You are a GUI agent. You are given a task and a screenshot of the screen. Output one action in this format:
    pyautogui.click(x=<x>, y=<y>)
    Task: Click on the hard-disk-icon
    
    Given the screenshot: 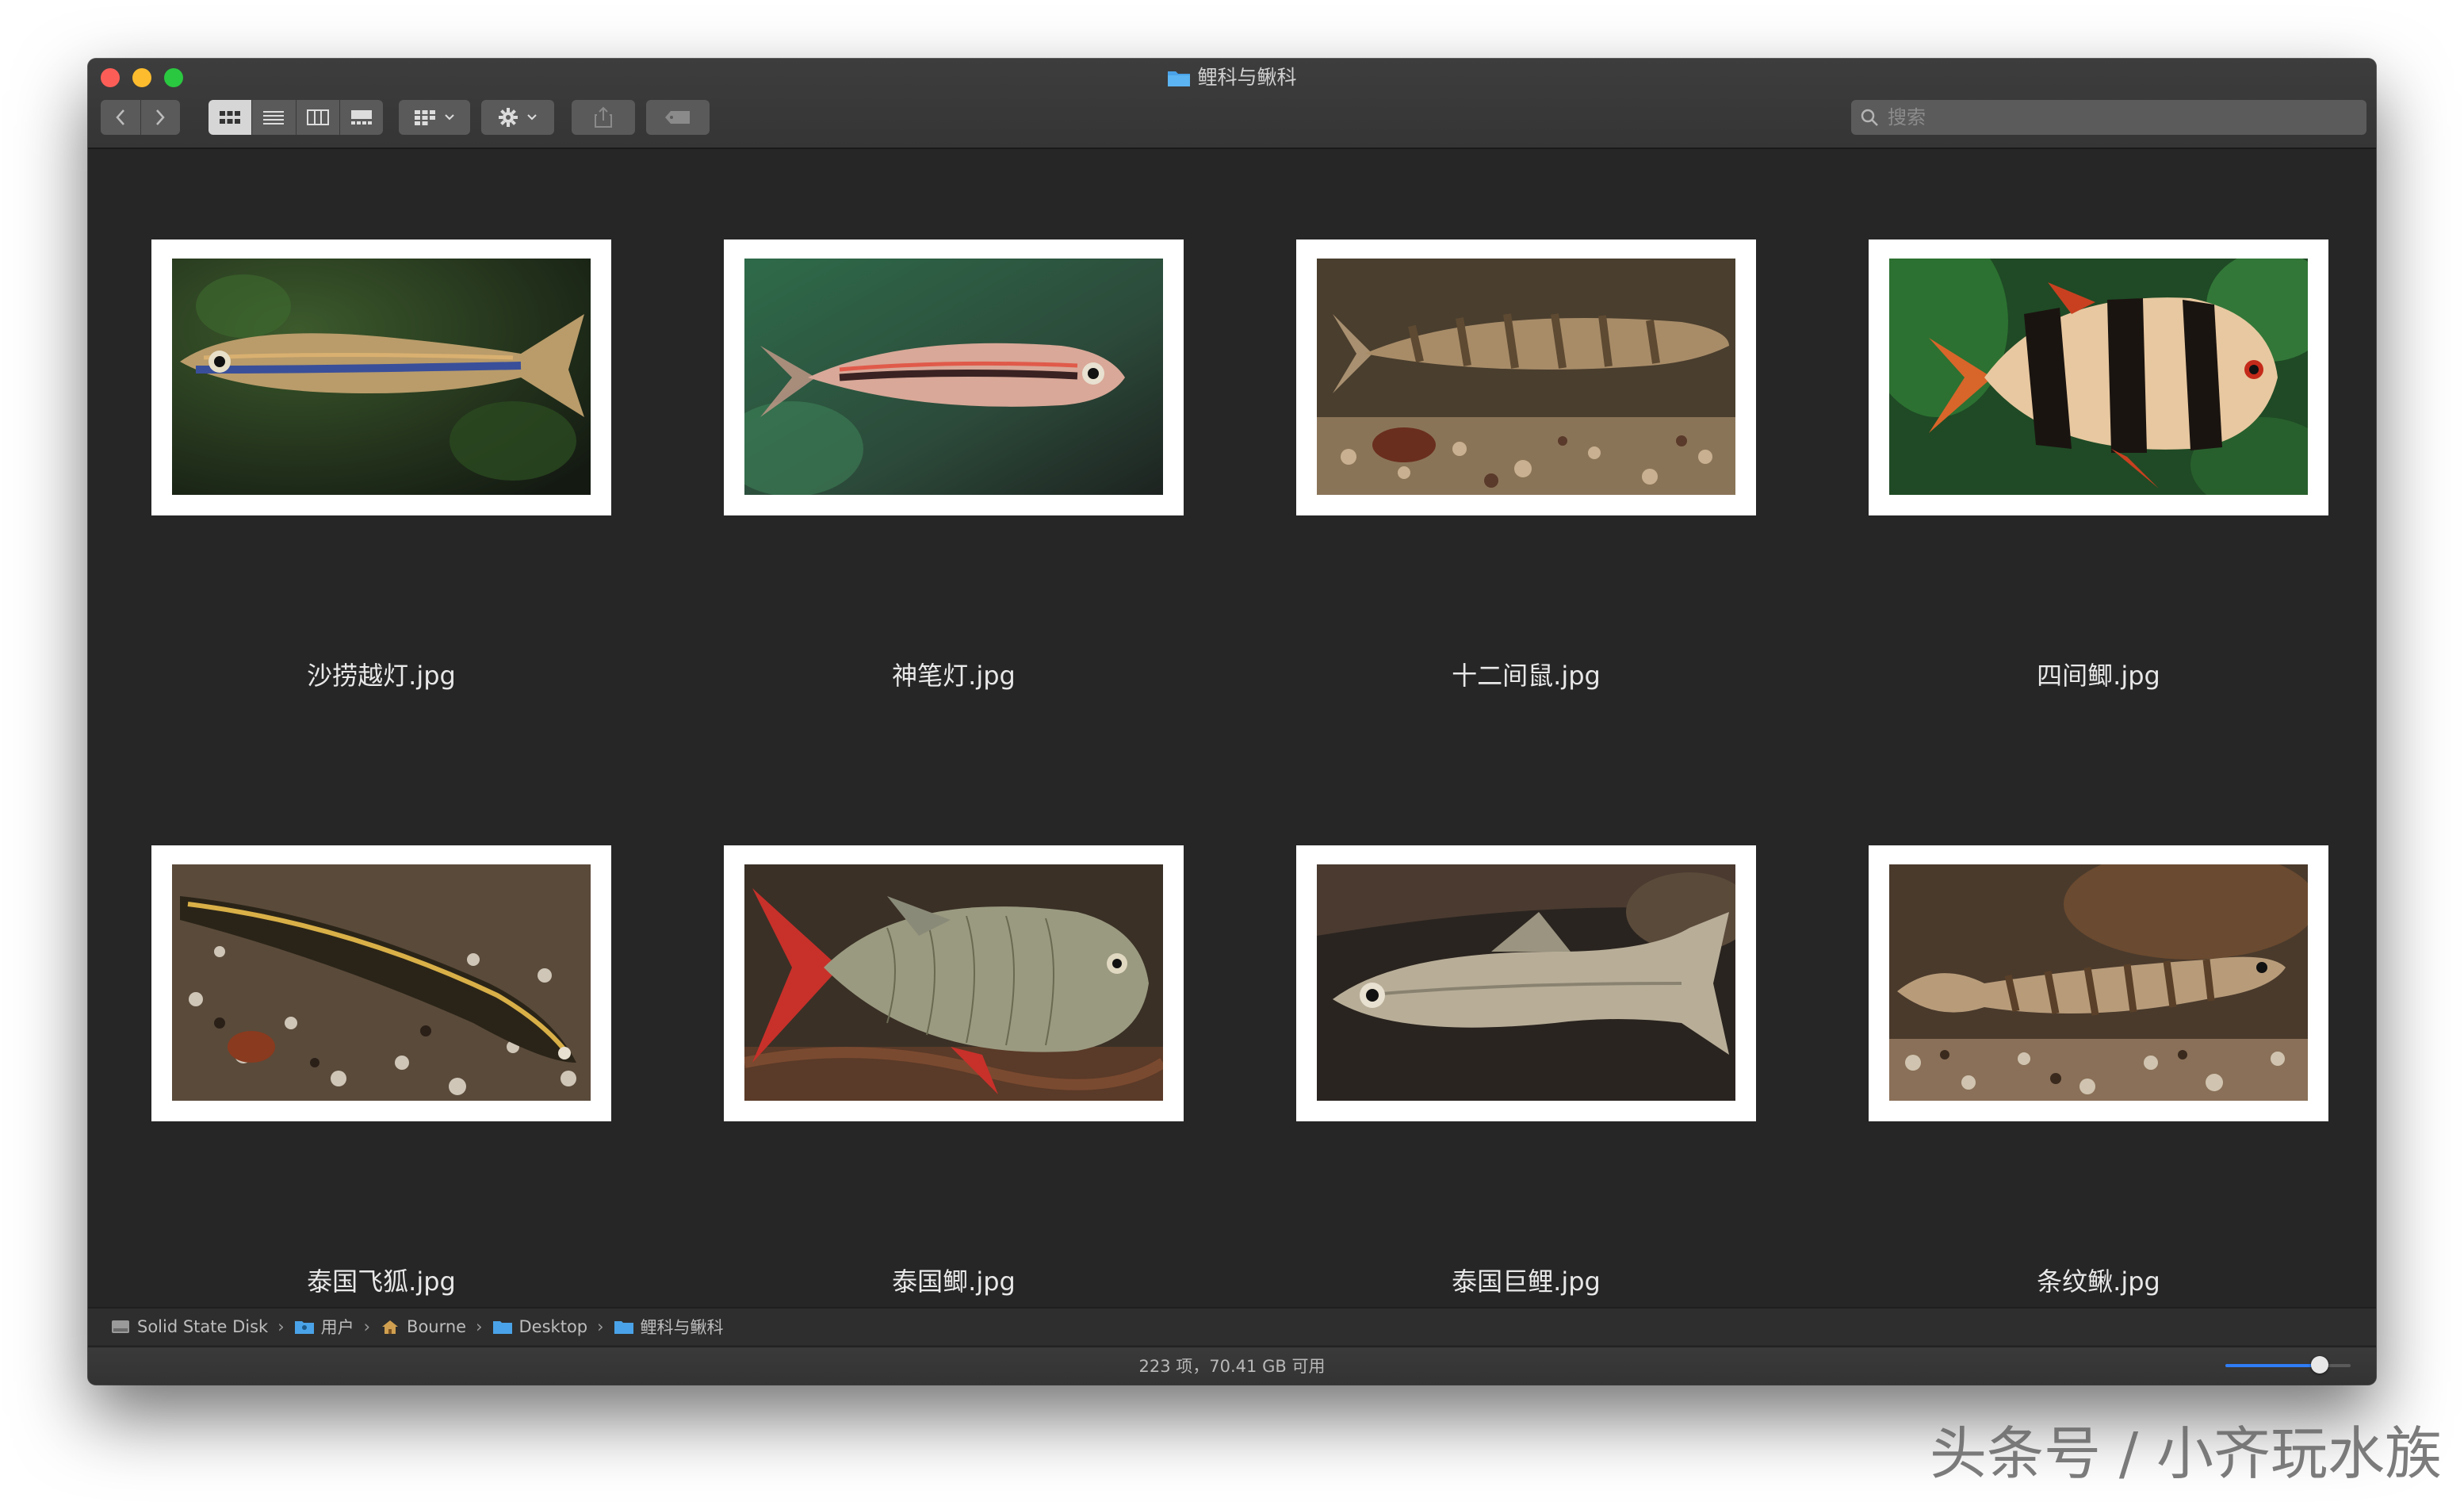 What is the action you would take?
    pyautogui.click(x=120, y=1326)
    